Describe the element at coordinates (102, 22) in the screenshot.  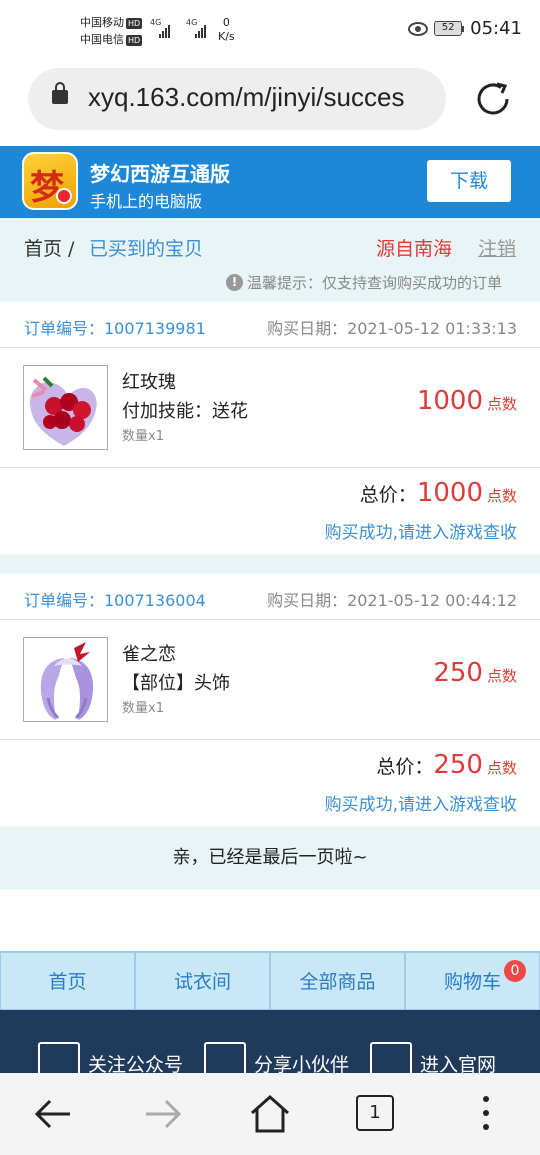
I see `carrier-1: 中国移动` at that location.